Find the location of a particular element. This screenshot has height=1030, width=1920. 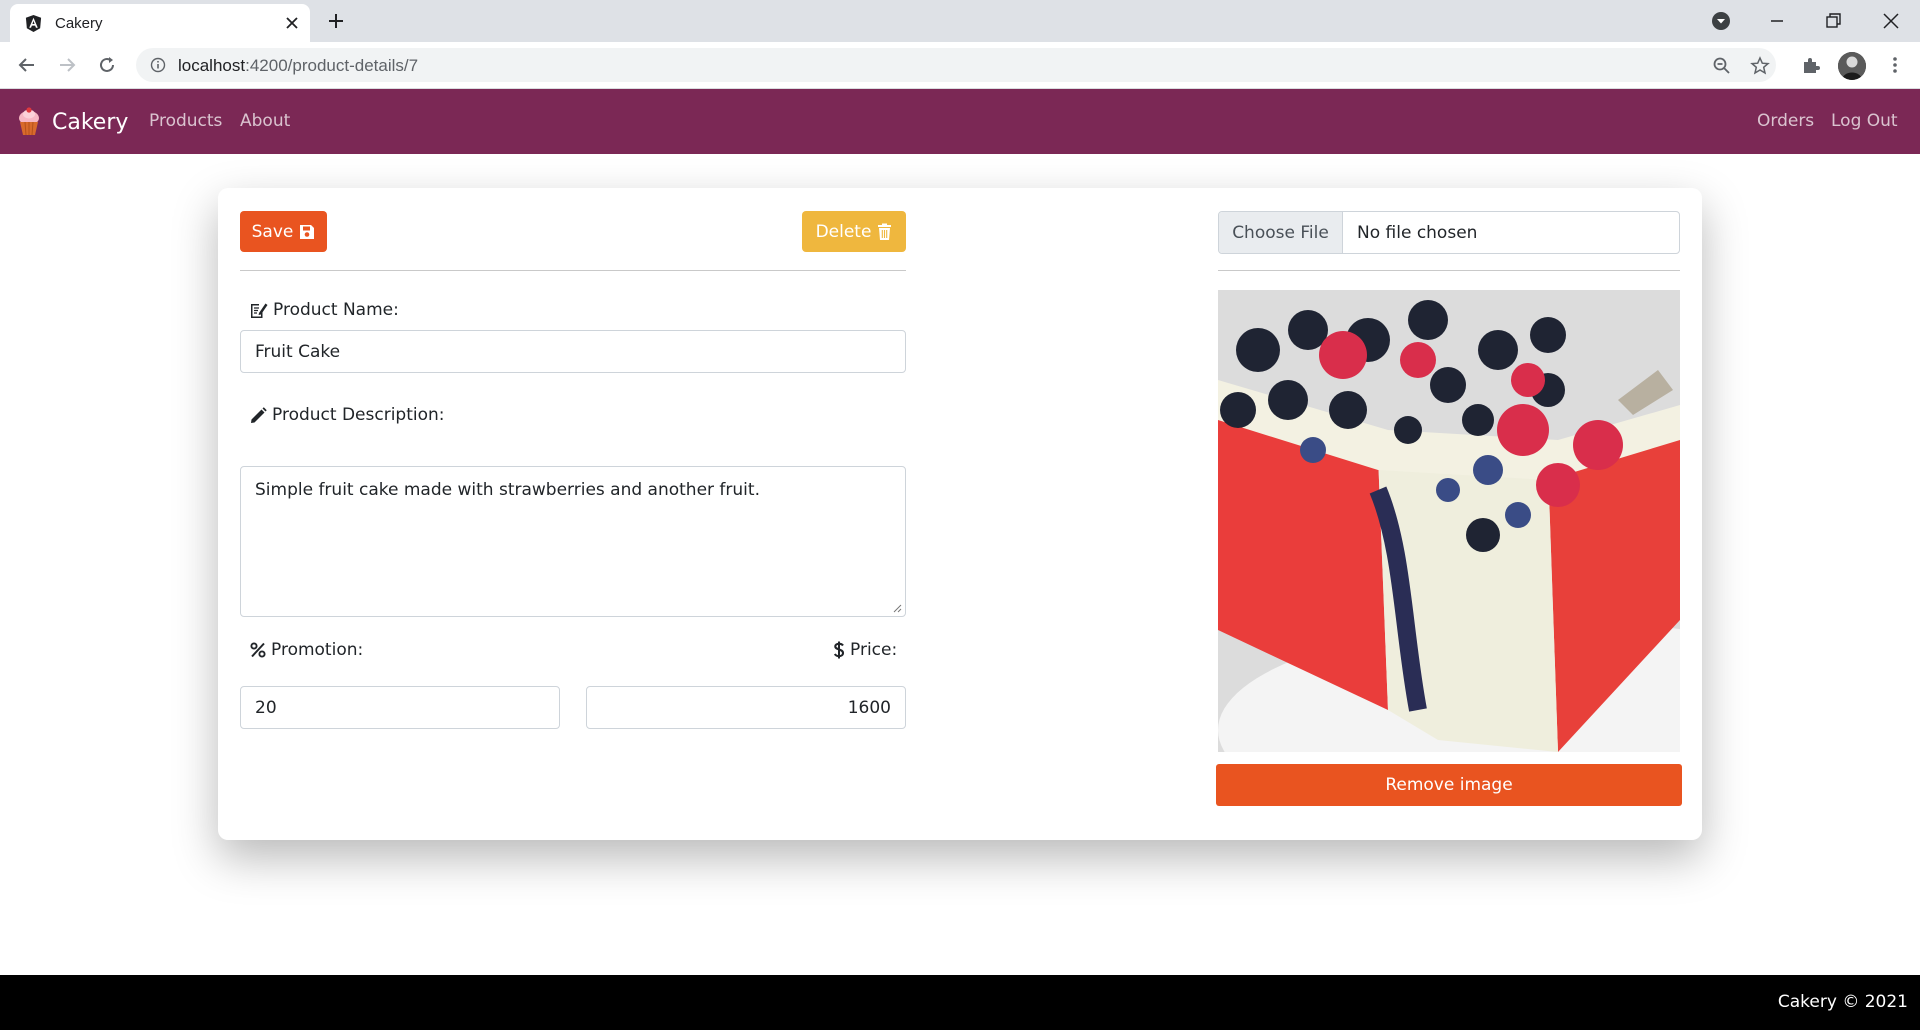

nav-link-products: Products is located at coordinates (185, 121).